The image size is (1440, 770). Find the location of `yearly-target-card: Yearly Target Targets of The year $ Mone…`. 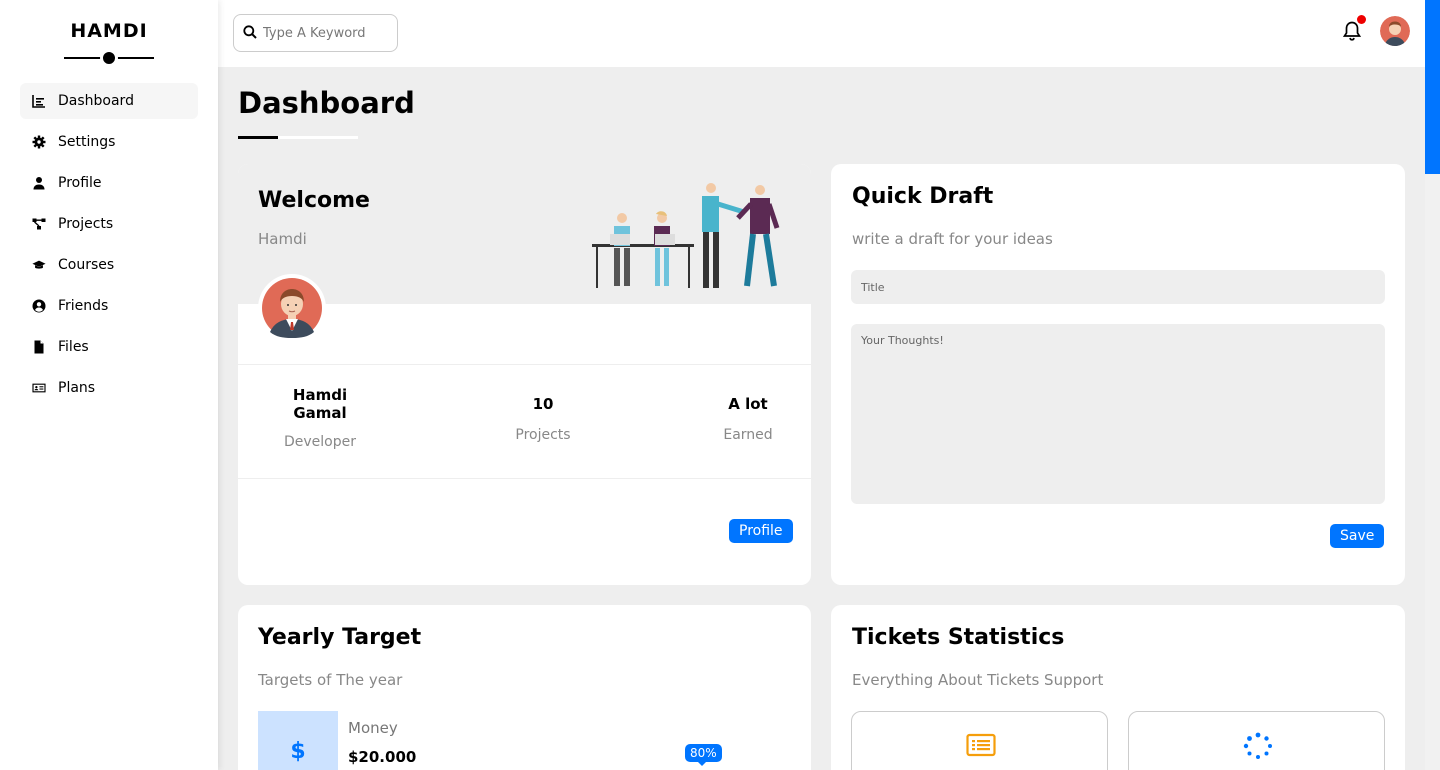

yearly-target-card: Yearly Target Targets of The year $ Mone… is located at coordinates (524, 687).